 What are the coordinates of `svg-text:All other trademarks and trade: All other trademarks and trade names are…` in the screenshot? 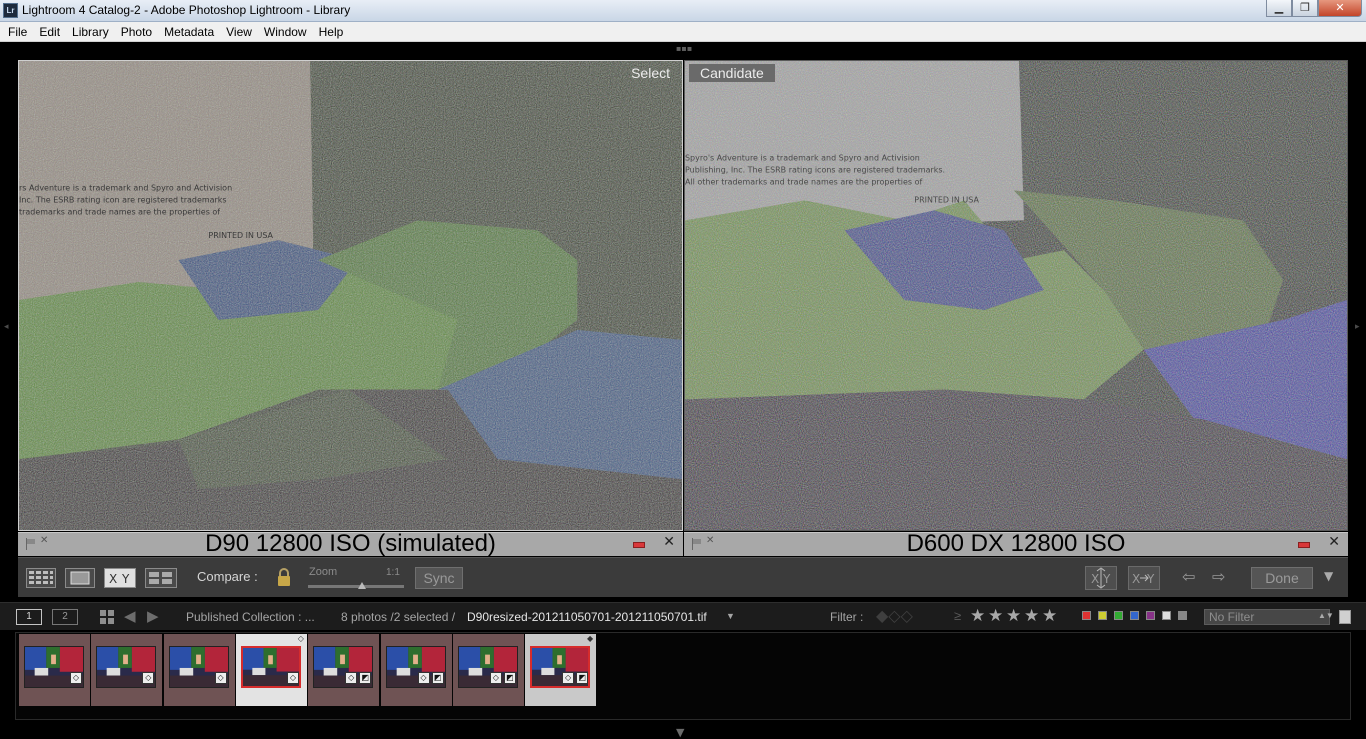 It's located at (803, 181).